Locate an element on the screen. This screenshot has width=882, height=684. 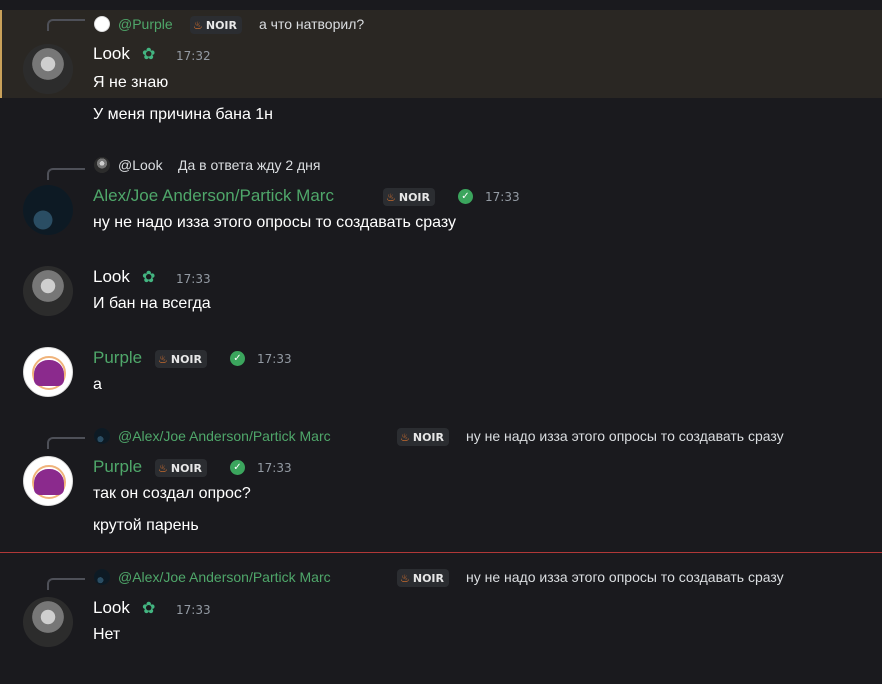
message-text: Нет is located at coordinates (107, 634).